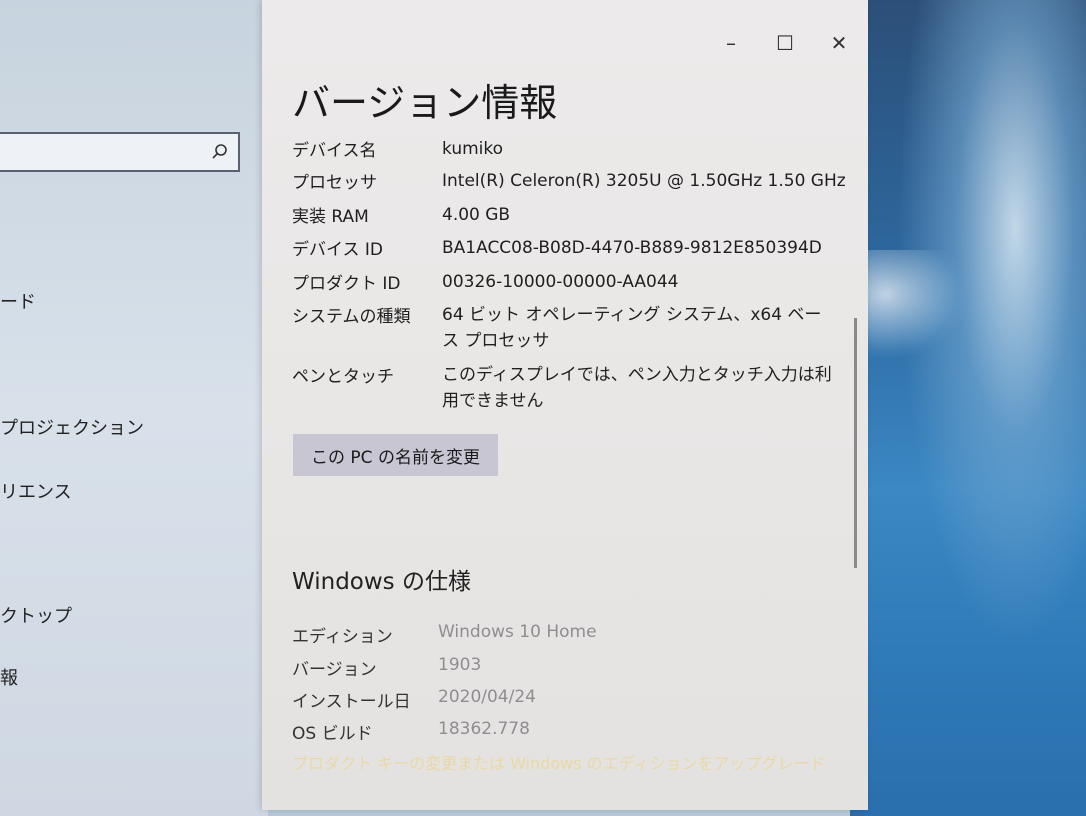 The height and width of the screenshot is (816, 1086). Describe the element at coordinates (381, 582) in the screenshot. I see `windows-spec-title: Windows の仕様` at that location.